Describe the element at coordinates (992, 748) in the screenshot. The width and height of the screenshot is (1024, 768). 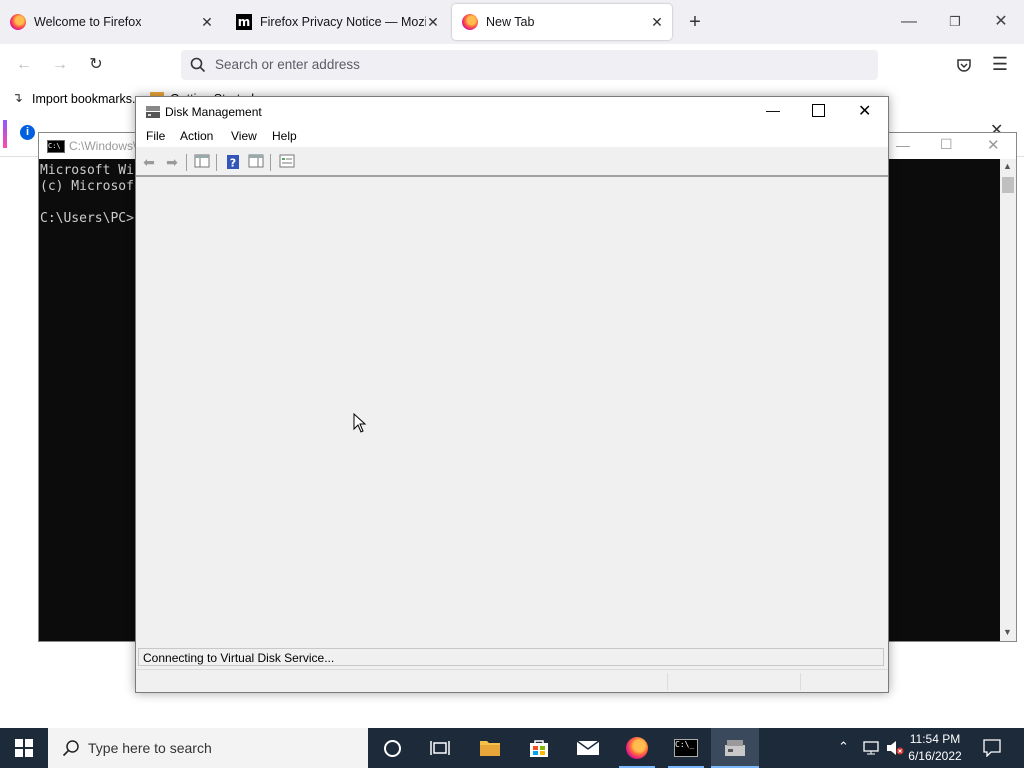
I see `action-center-icon` at that location.